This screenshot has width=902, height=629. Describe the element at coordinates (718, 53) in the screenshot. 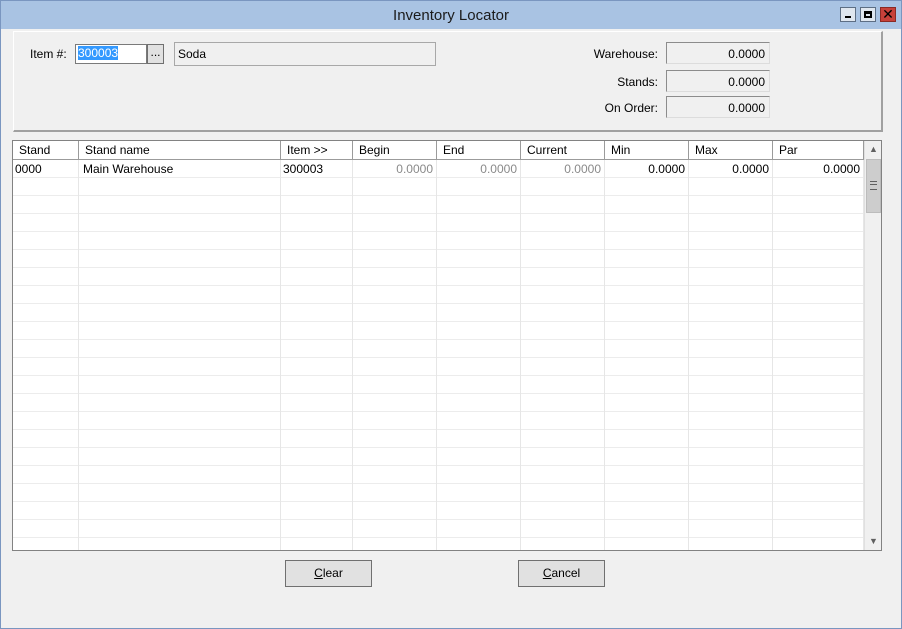

I see `warehouse-value: 0.0000` at that location.